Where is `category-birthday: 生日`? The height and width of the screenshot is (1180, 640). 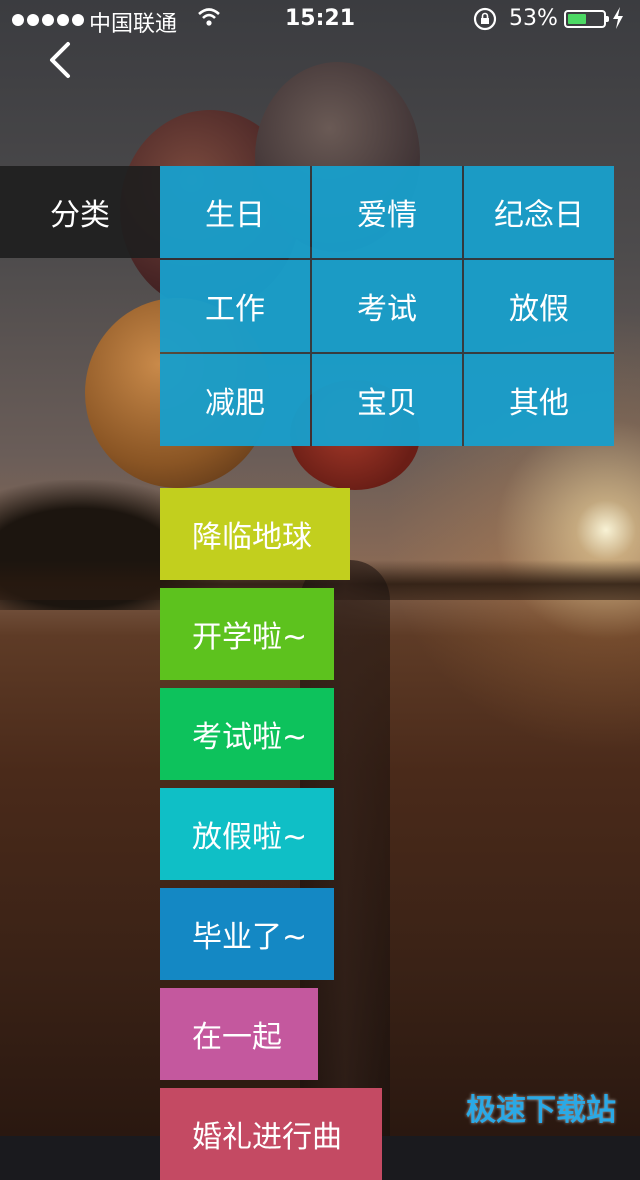 category-birthday: 生日 is located at coordinates (235, 212).